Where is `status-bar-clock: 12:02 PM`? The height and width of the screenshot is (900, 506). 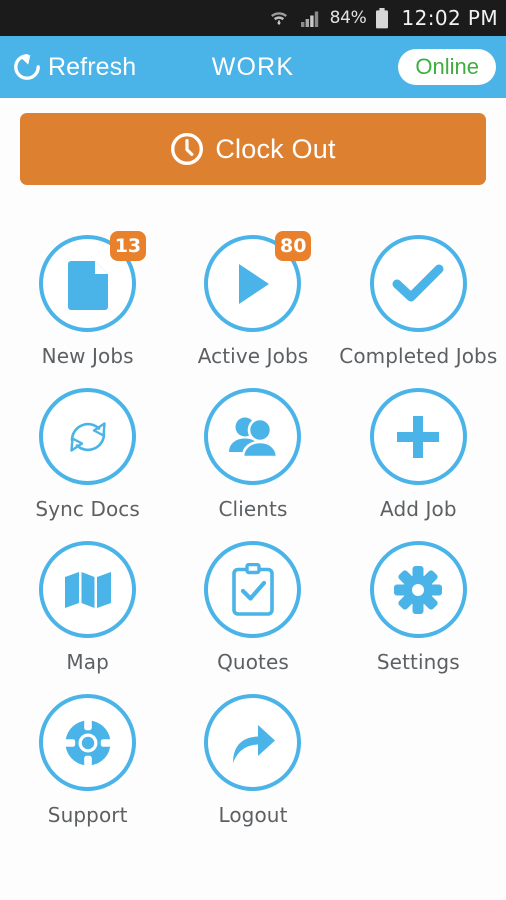
status-bar-clock: 12:02 PM is located at coordinates (449, 18).